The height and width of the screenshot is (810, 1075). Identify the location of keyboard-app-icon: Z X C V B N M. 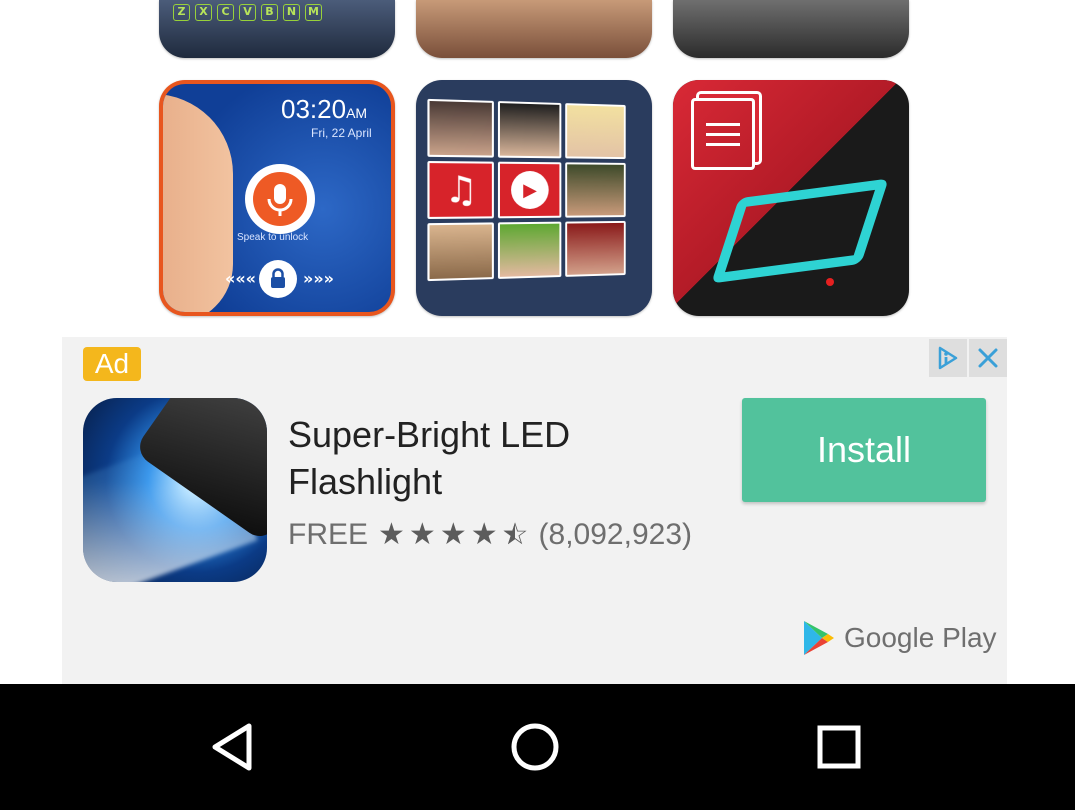
(277, 29).